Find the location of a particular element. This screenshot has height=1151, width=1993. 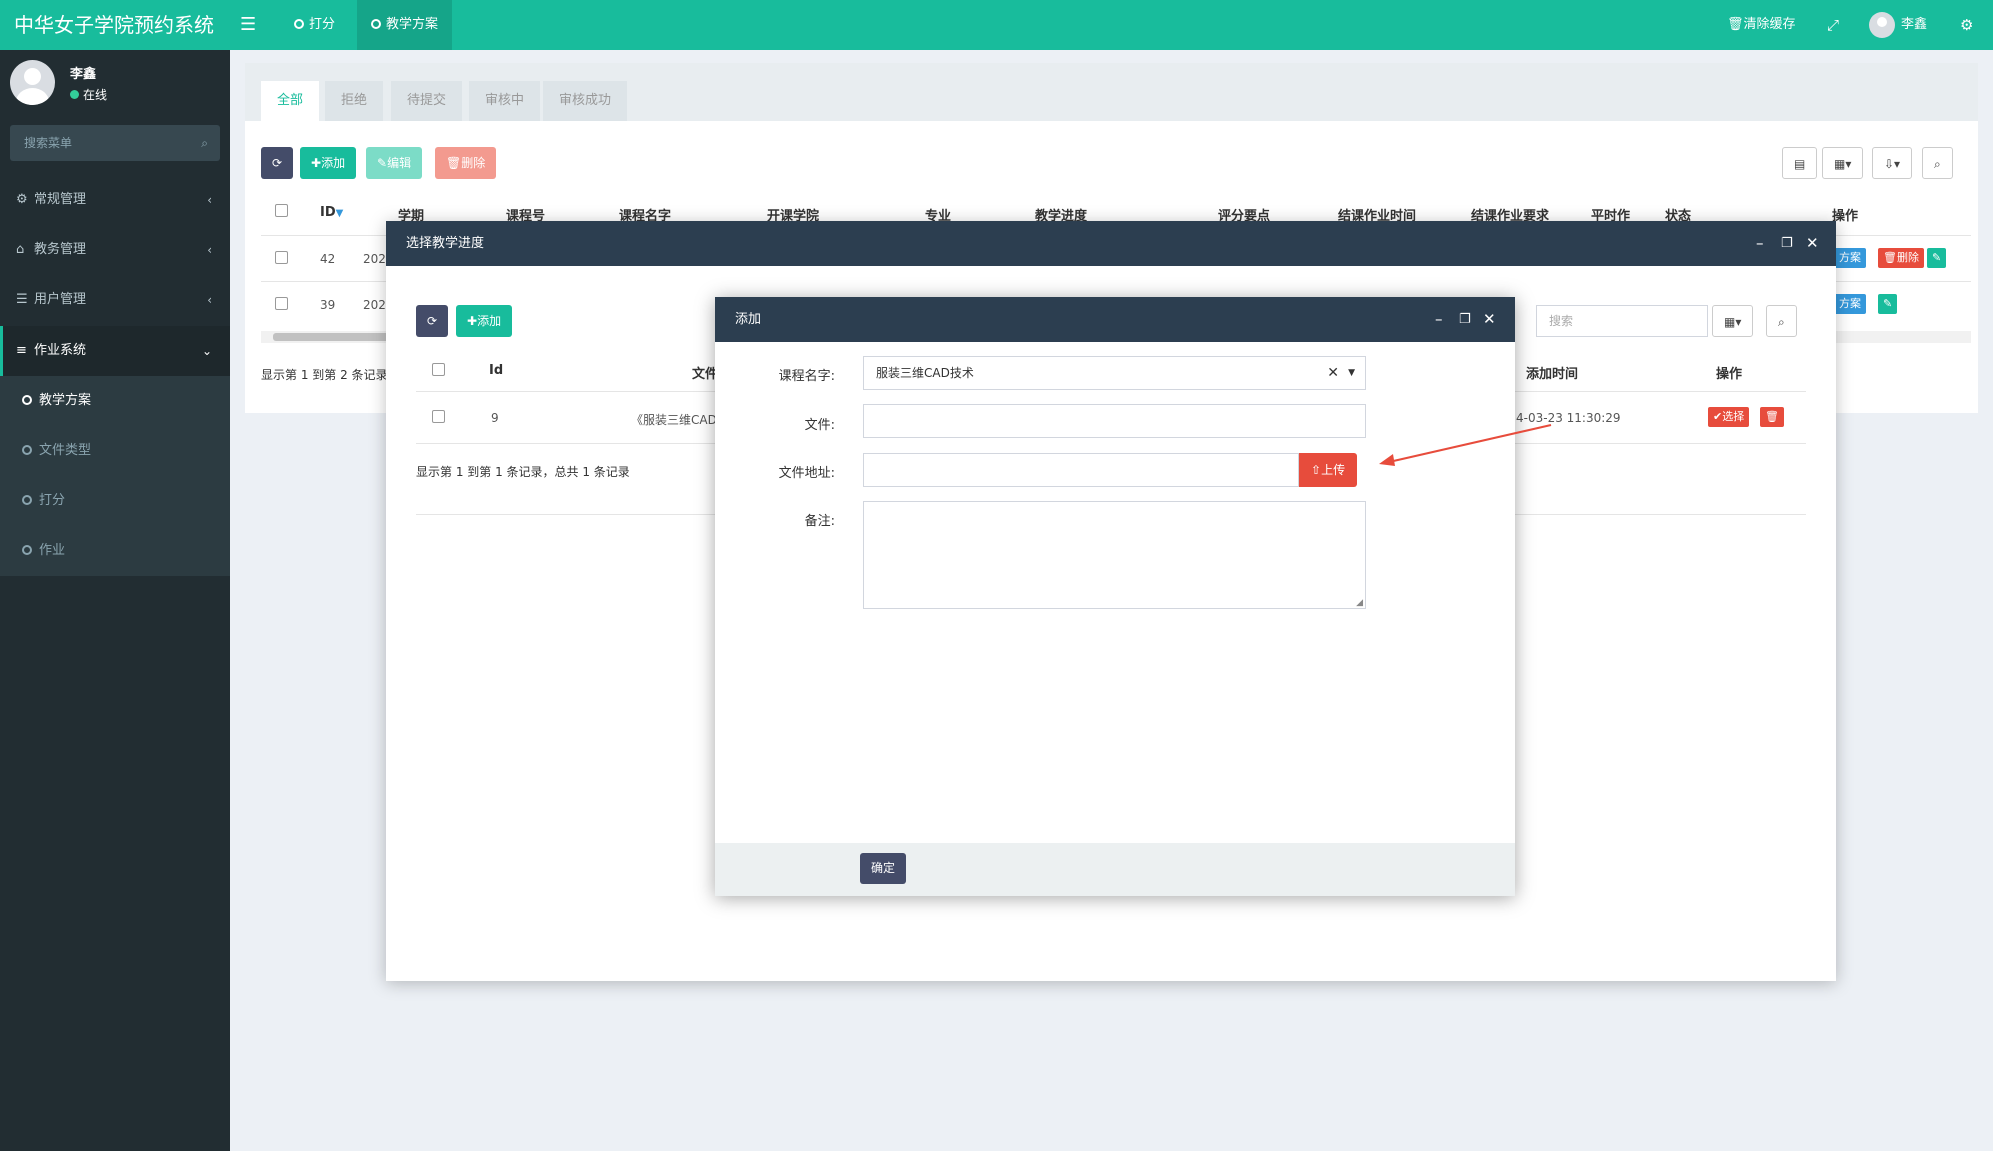

tab-pending-submit: 待提交 is located at coordinates (427, 101).